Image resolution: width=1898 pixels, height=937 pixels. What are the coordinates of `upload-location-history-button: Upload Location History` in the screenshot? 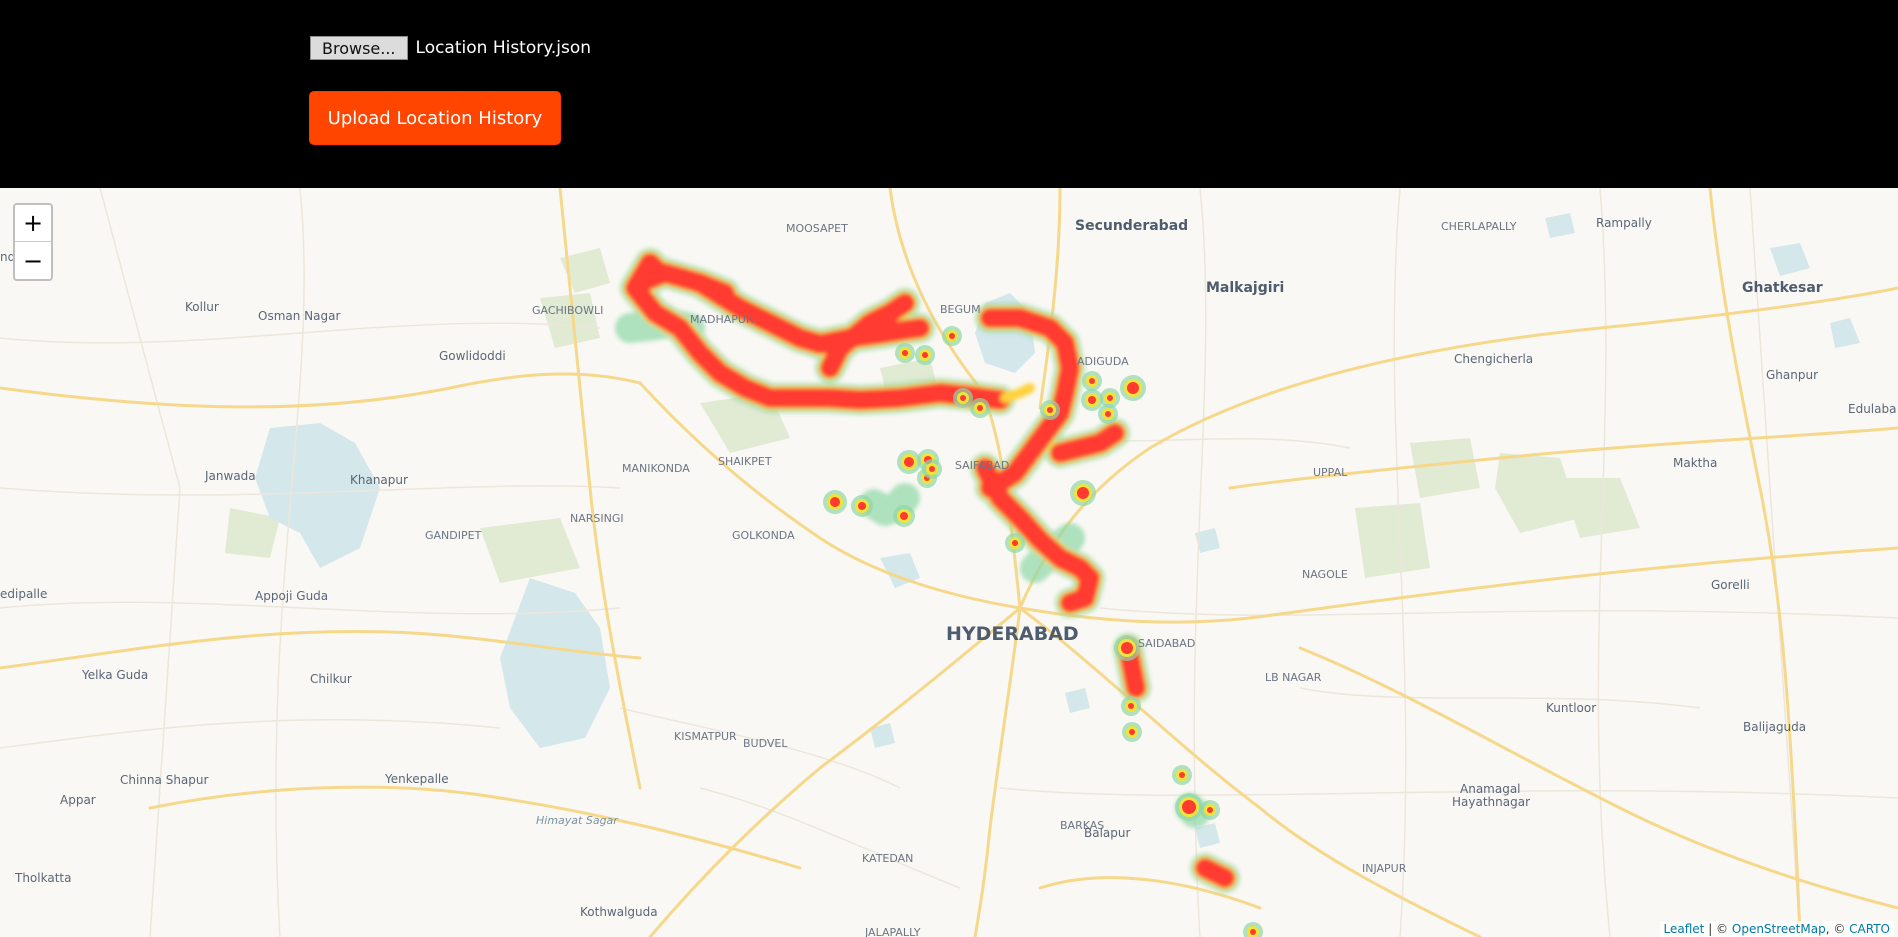 It's located at (435, 118).